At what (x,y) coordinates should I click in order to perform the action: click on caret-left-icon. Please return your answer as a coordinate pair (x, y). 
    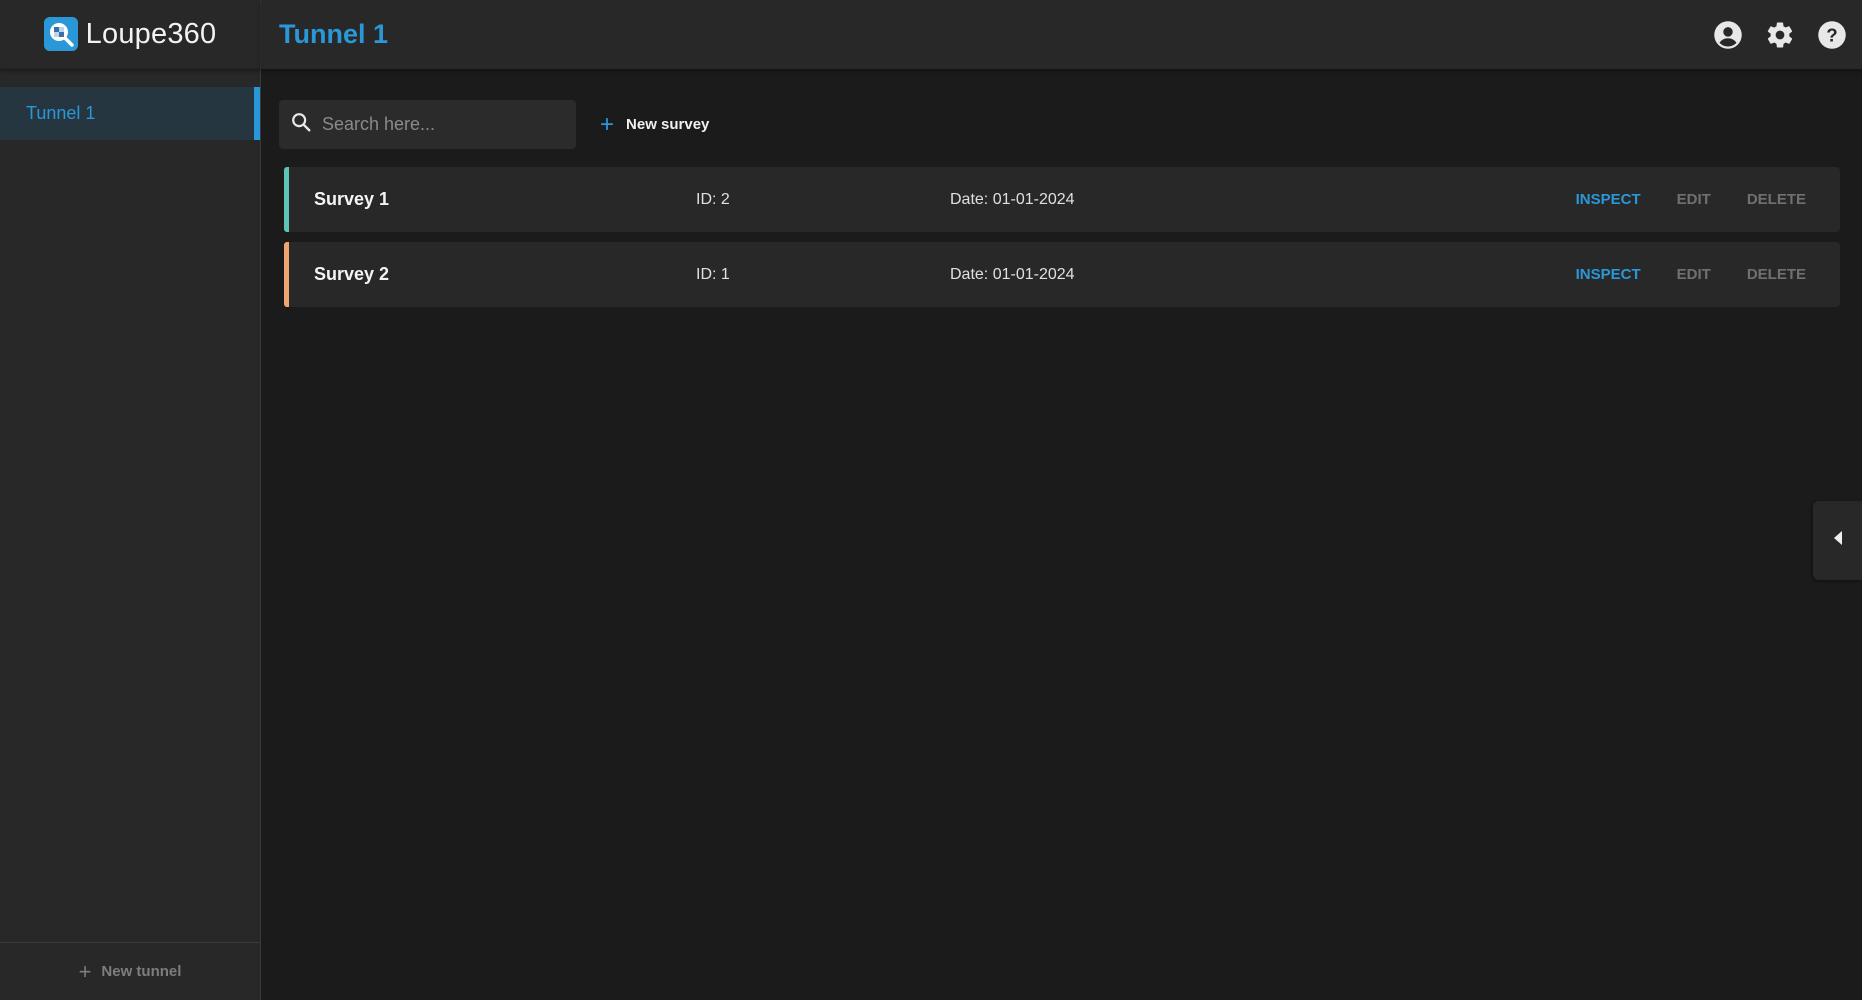
    Looking at the image, I should click on (1838, 540).